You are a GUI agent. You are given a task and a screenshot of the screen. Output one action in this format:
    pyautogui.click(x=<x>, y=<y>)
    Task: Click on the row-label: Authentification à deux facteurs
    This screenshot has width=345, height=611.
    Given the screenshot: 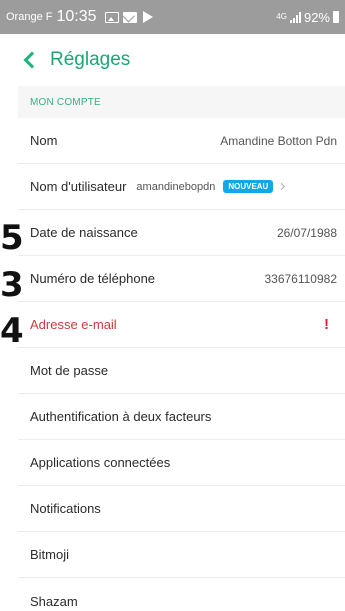 What is the action you would take?
    pyautogui.click(x=121, y=416)
    